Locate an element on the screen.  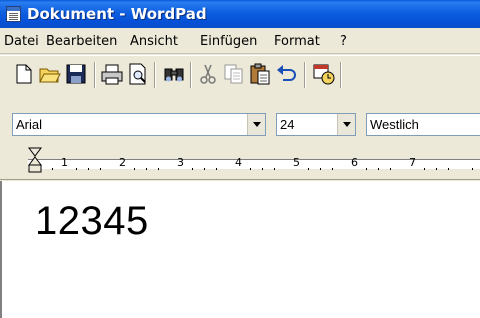
ruler-number: 4 is located at coordinates (238, 162).